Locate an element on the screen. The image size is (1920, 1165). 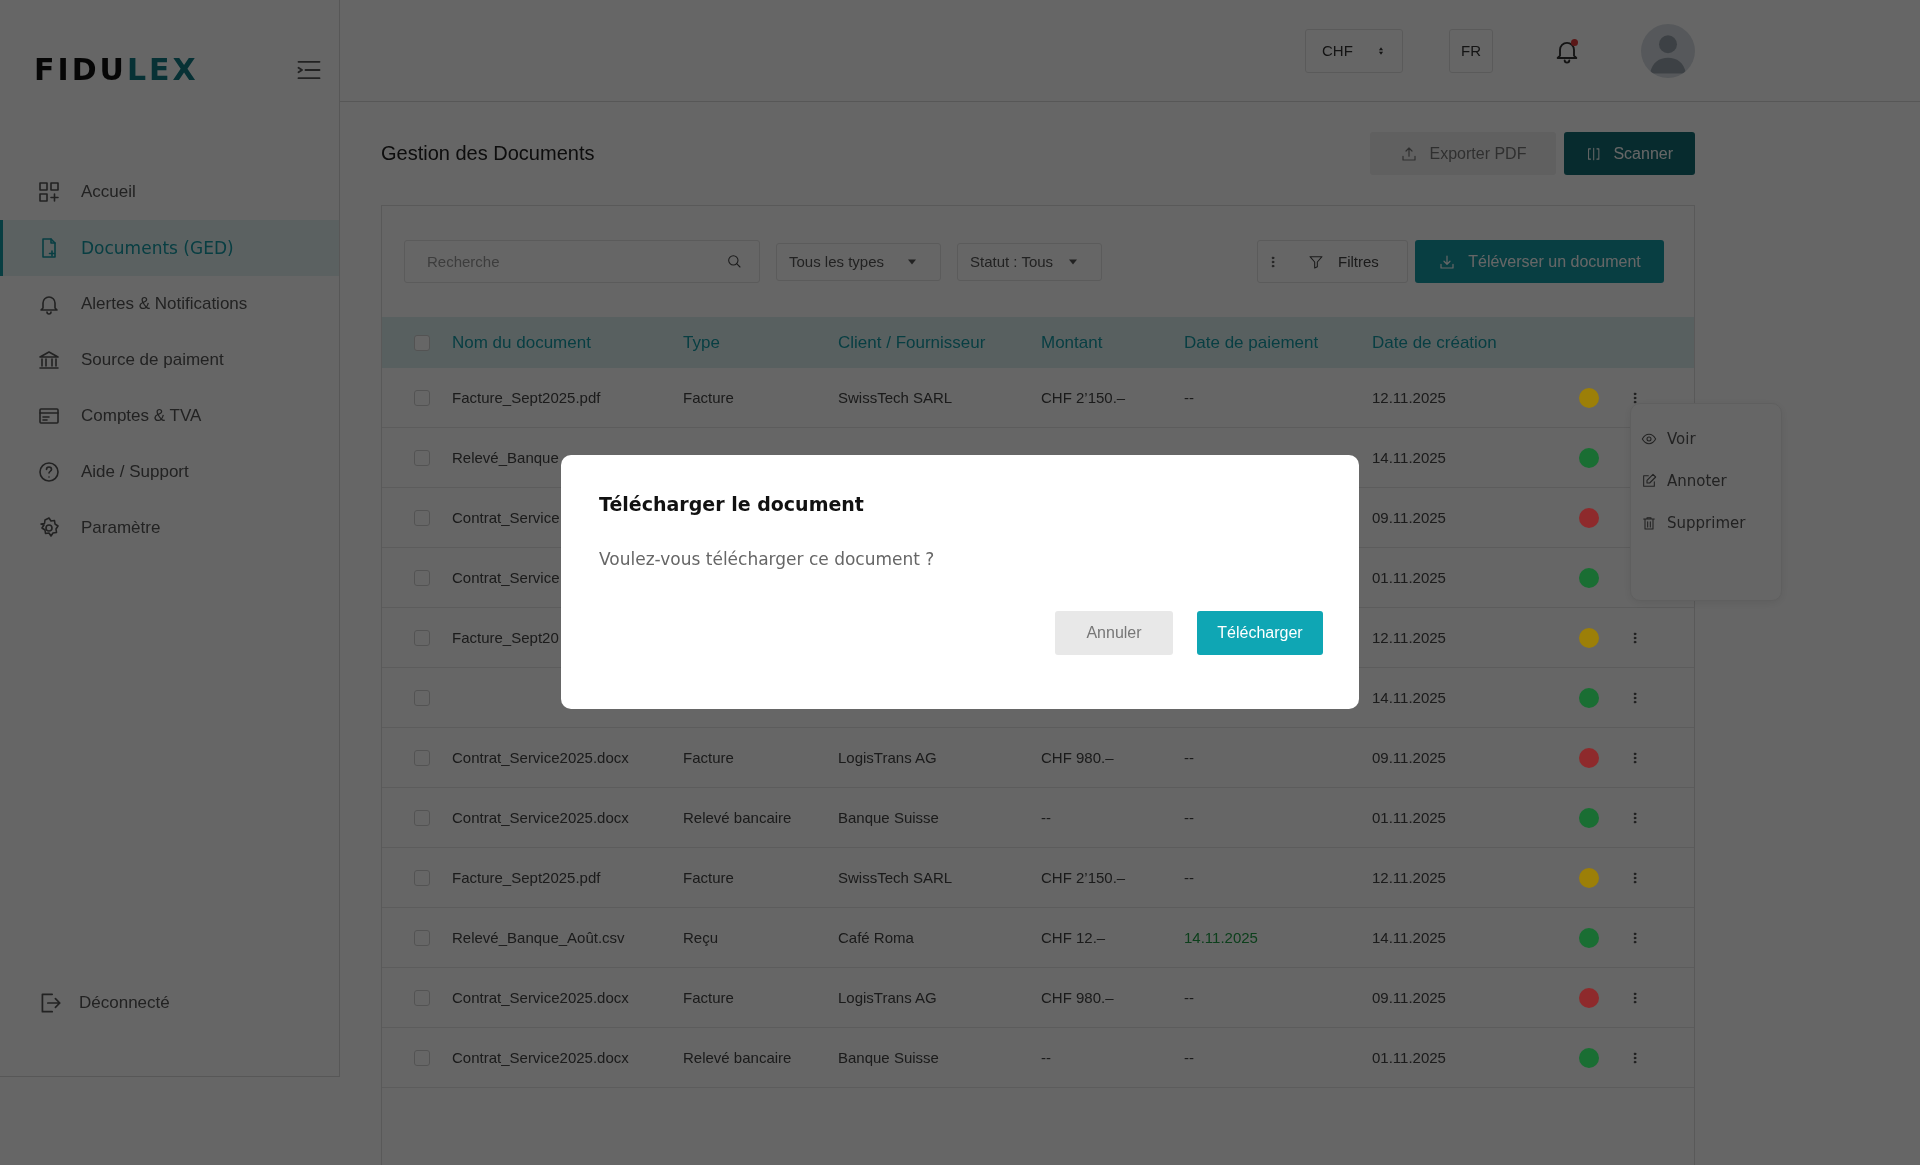
dialog-message: Voulez-vous télécharger ce document ? is located at coordinates (767, 559).